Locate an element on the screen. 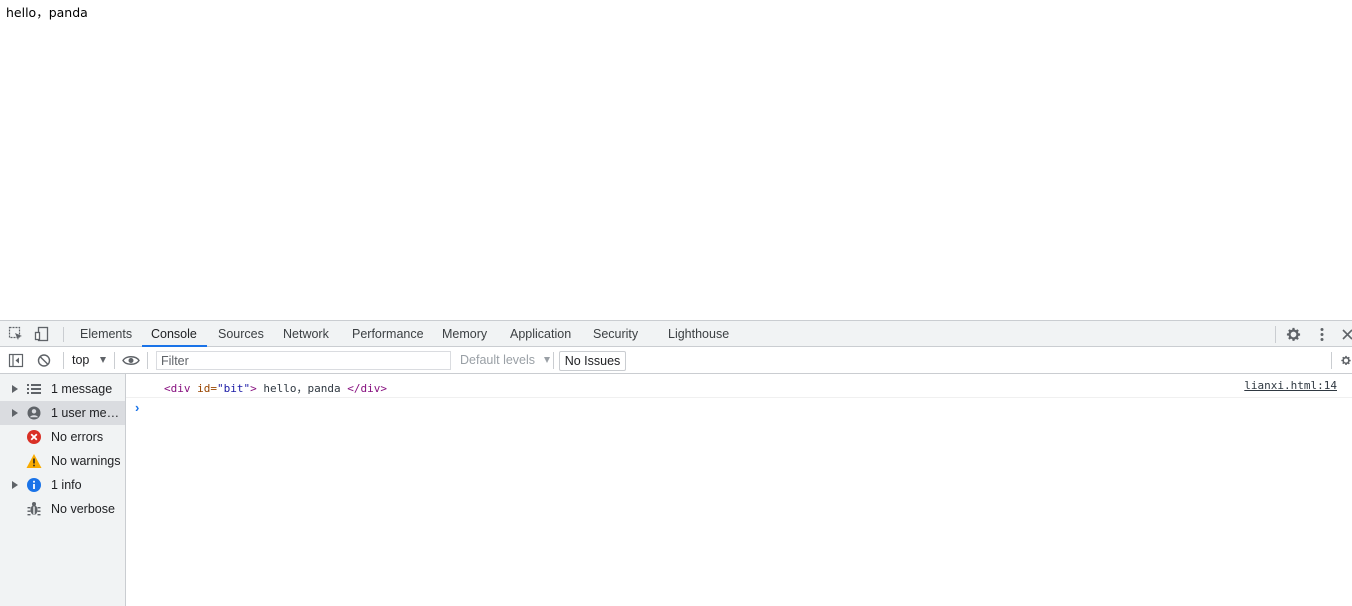  tab-sources: Sources is located at coordinates (241, 334).